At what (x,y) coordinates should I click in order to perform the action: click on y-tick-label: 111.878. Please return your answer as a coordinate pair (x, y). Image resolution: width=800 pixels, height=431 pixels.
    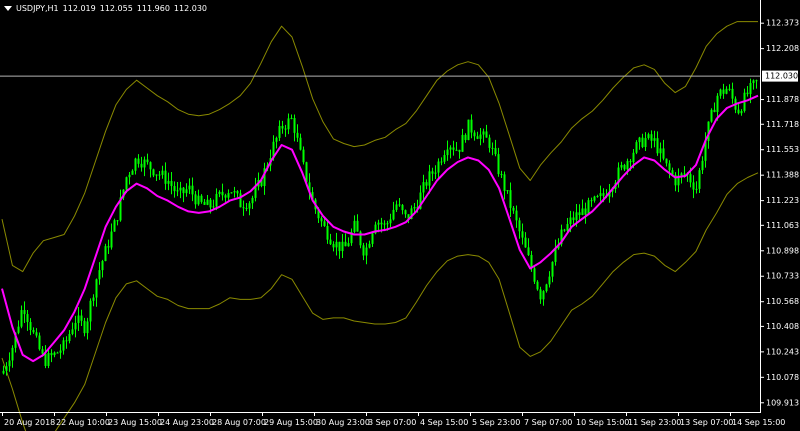
    Looking at the image, I should click on (782, 99).